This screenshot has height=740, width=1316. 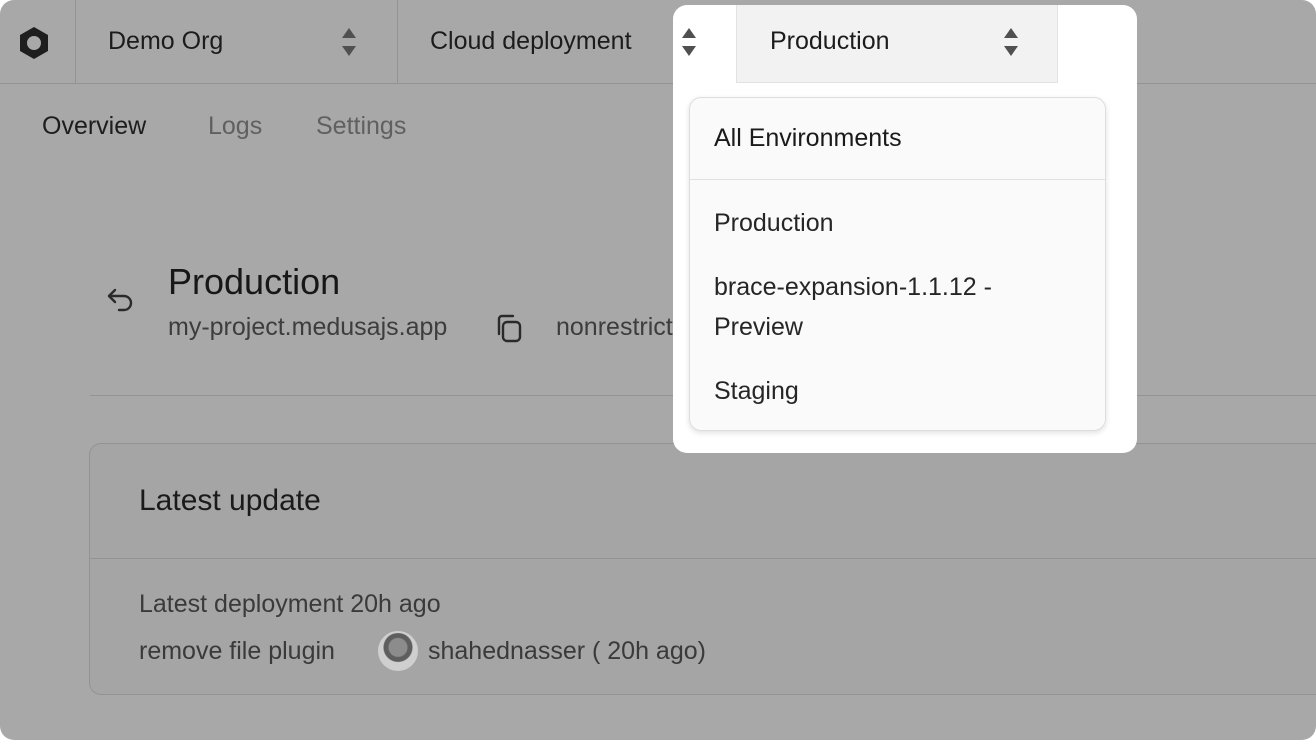 What do you see at coordinates (894, 307) in the screenshot?
I see `menu-item-preview: brace-expansion-1.1.12 - Preview` at bounding box center [894, 307].